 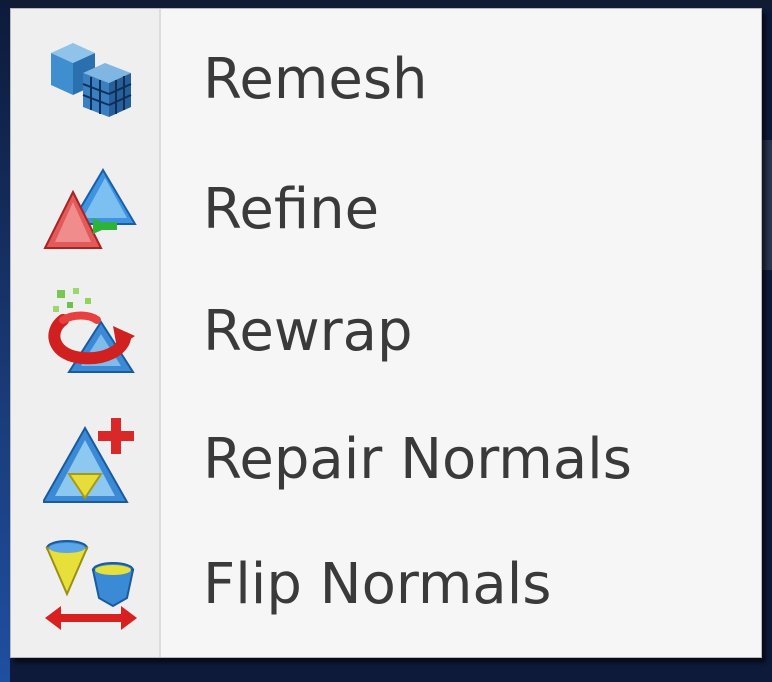 What do you see at coordinates (291, 209) in the screenshot?
I see `menu-item-label: Refine` at bounding box center [291, 209].